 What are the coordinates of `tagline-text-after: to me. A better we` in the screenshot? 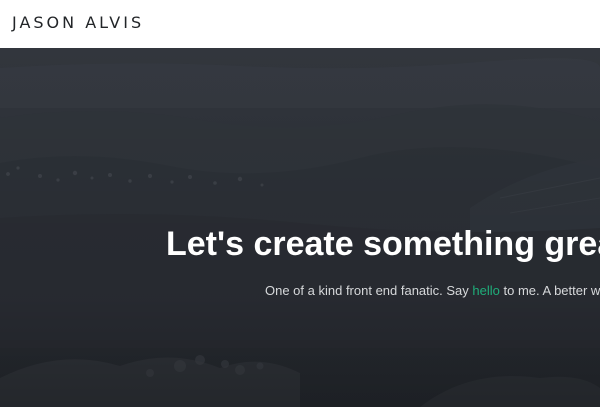 It's located at (549, 290).